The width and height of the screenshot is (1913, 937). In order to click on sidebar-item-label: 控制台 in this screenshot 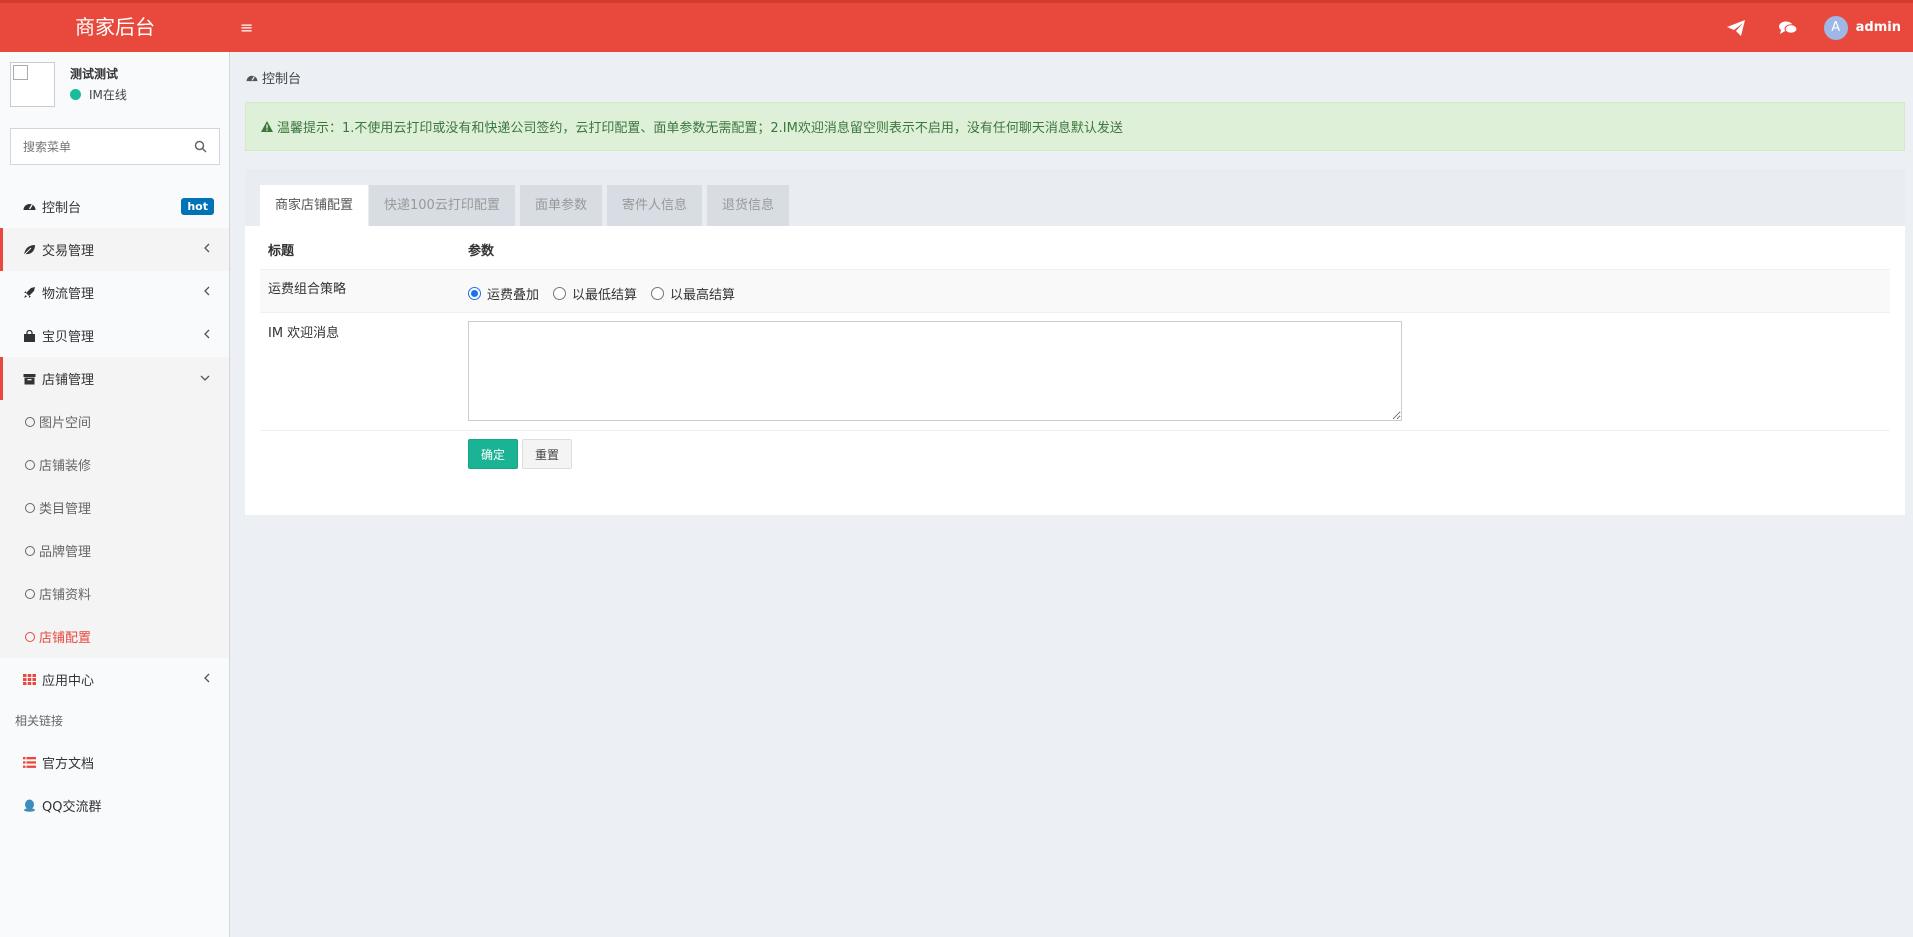, I will do `click(62, 208)`.